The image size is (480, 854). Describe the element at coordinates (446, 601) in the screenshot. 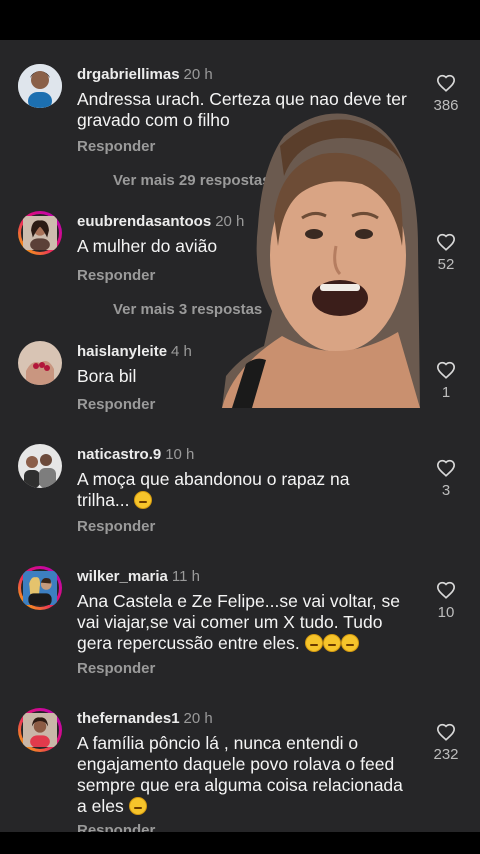

I see `like-button: 10` at that location.